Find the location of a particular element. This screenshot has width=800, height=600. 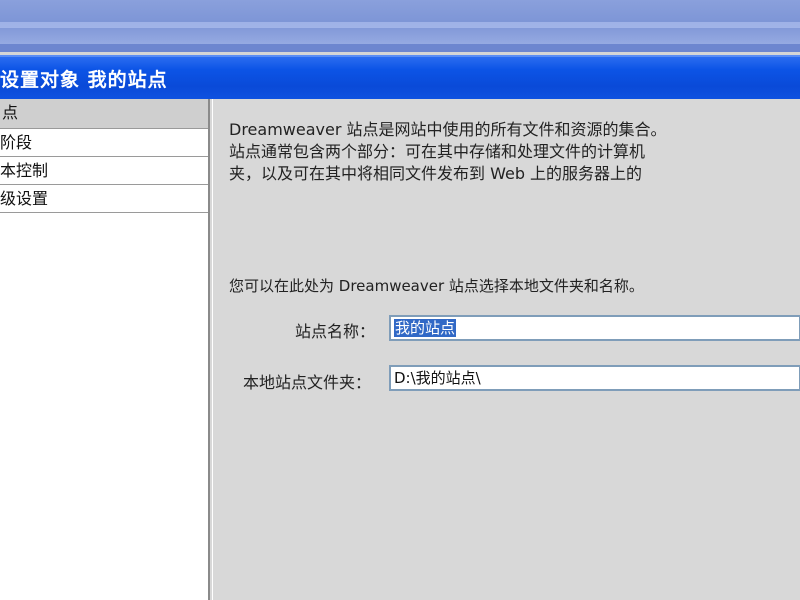

category-item-advanced-settings: 级设置 is located at coordinates (104, 199).